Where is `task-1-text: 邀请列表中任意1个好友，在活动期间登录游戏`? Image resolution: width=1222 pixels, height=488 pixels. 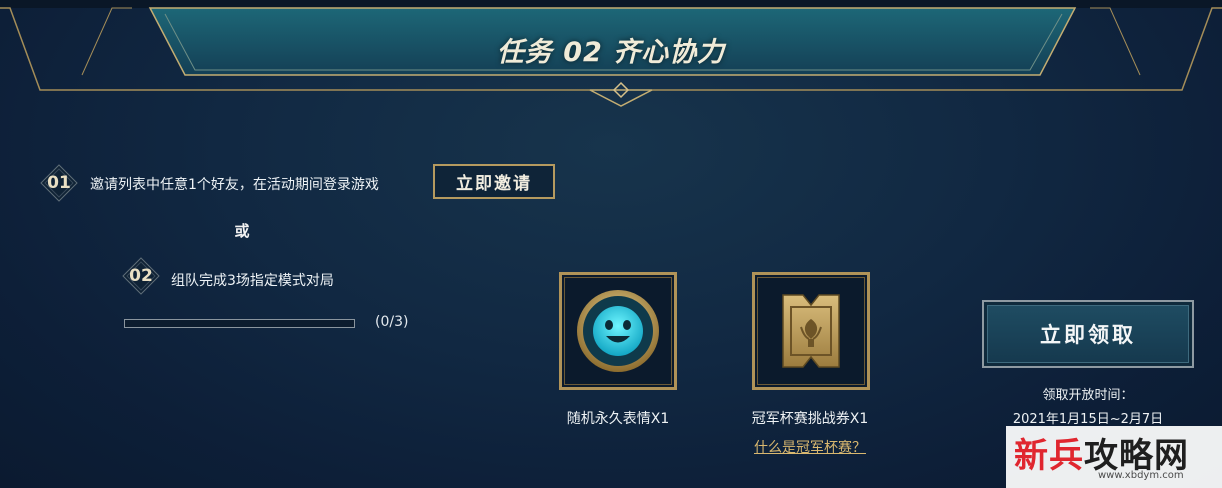 task-1-text: 邀请列表中任意1个好友，在活动期间登录游戏 is located at coordinates (234, 185).